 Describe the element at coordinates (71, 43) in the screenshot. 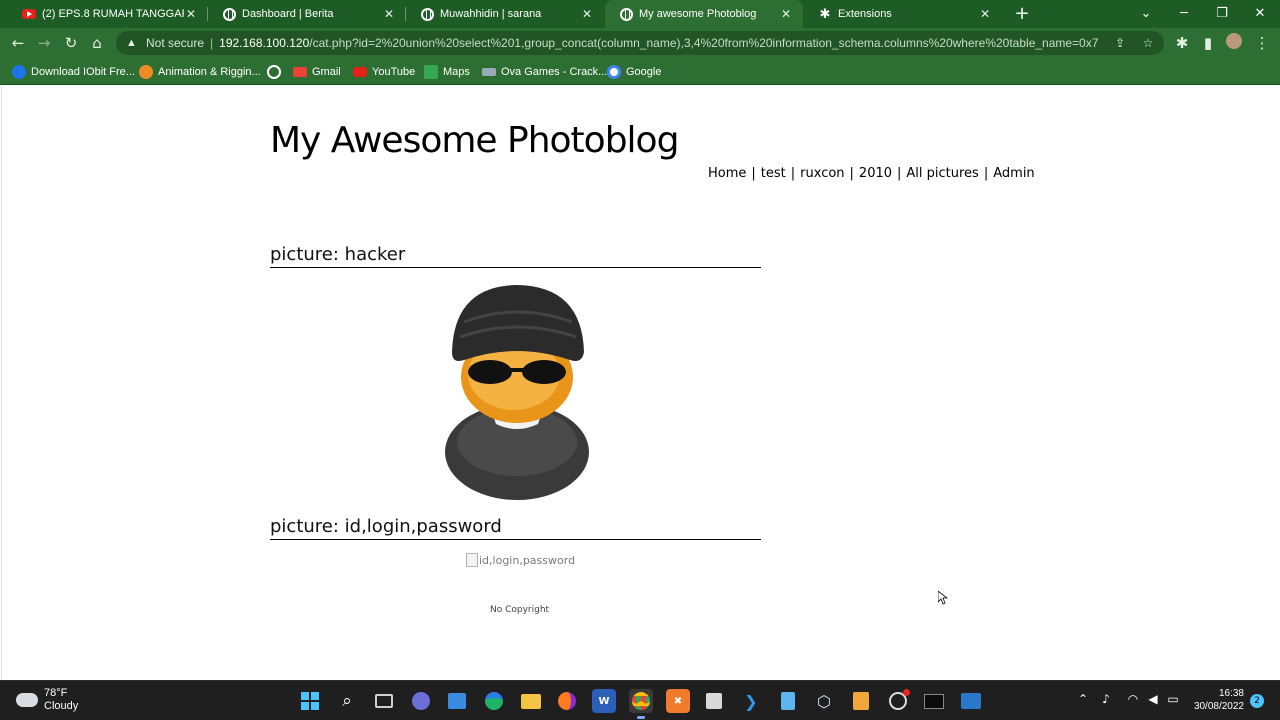

I see `reload-icon: ↻` at that location.